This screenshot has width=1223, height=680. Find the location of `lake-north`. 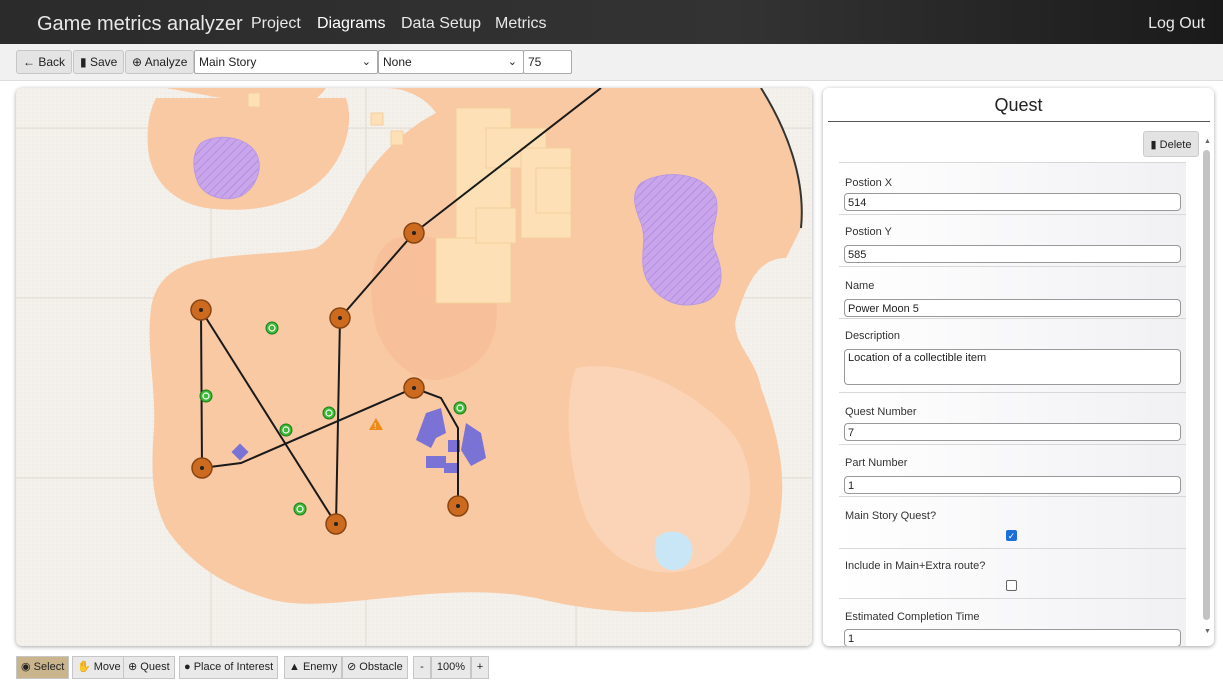

lake-north is located at coordinates (226, 168).